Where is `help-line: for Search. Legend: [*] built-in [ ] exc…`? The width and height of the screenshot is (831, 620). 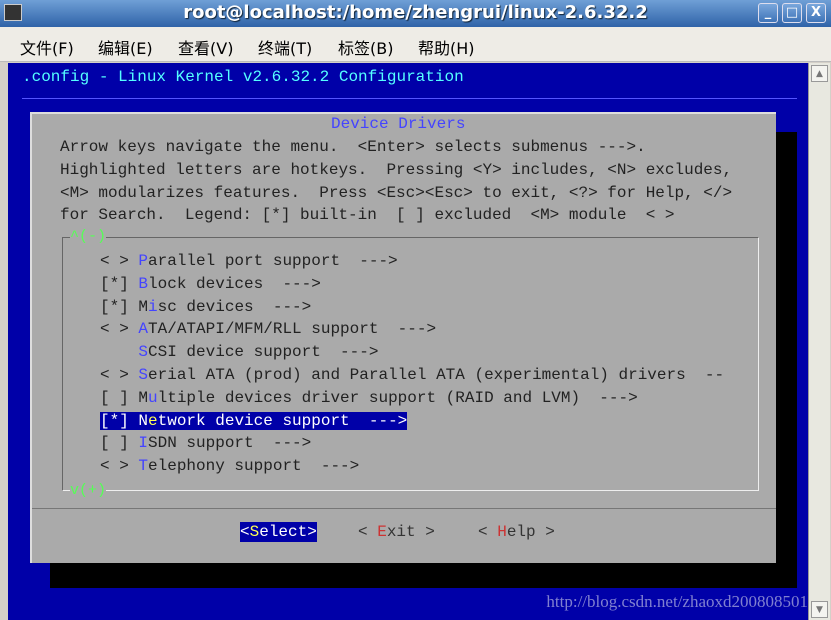 help-line: for Search. Legend: [*] built-in [ ] exc… is located at coordinates (367, 215).